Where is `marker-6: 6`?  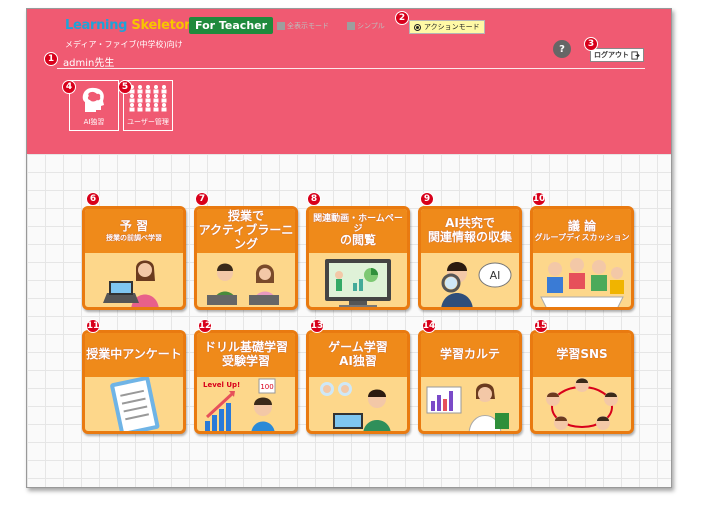
marker-6: 6 is located at coordinates (93, 199).